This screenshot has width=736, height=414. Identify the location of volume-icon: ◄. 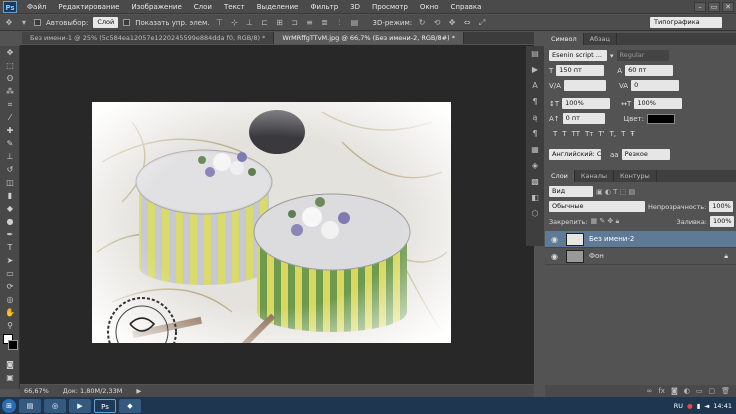
(706, 406).